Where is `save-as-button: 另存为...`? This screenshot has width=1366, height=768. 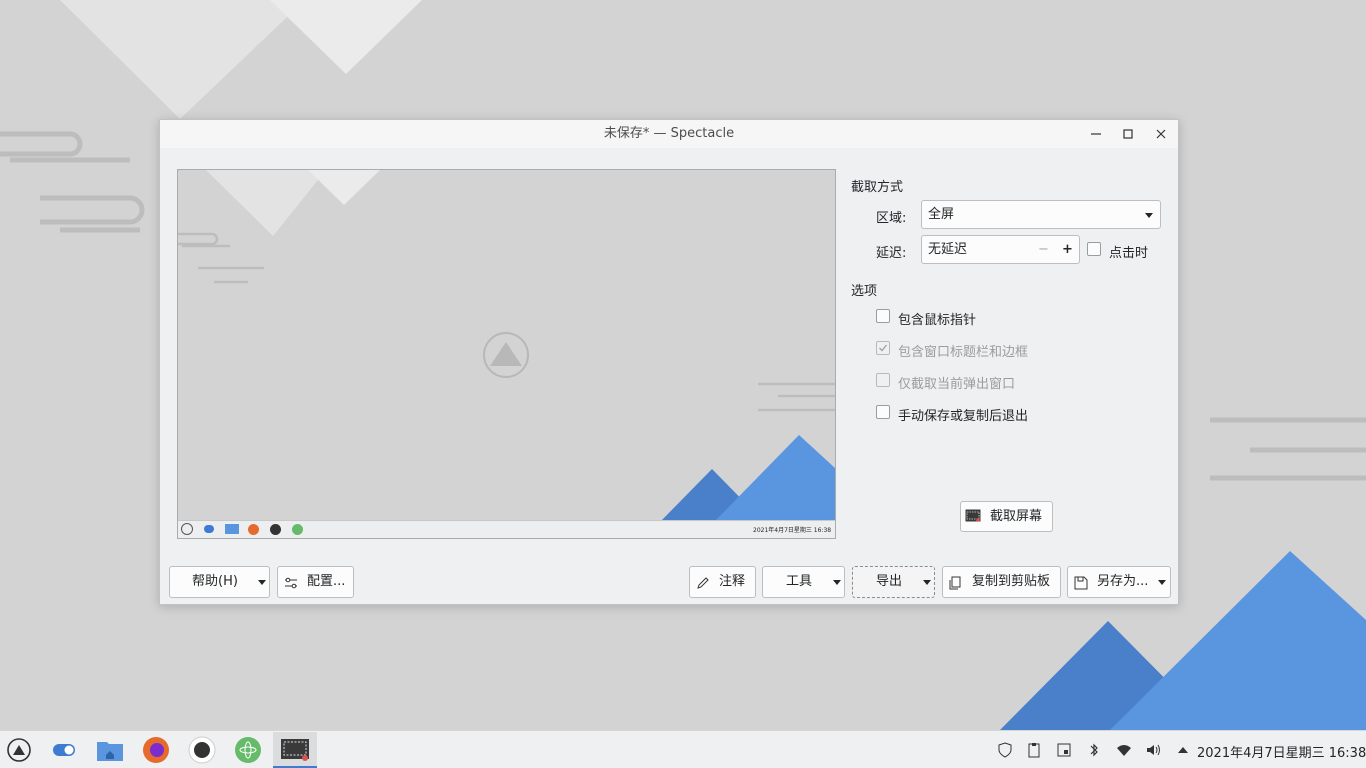 save-as-button: 另存为... is located at coordinates (1119, 582).